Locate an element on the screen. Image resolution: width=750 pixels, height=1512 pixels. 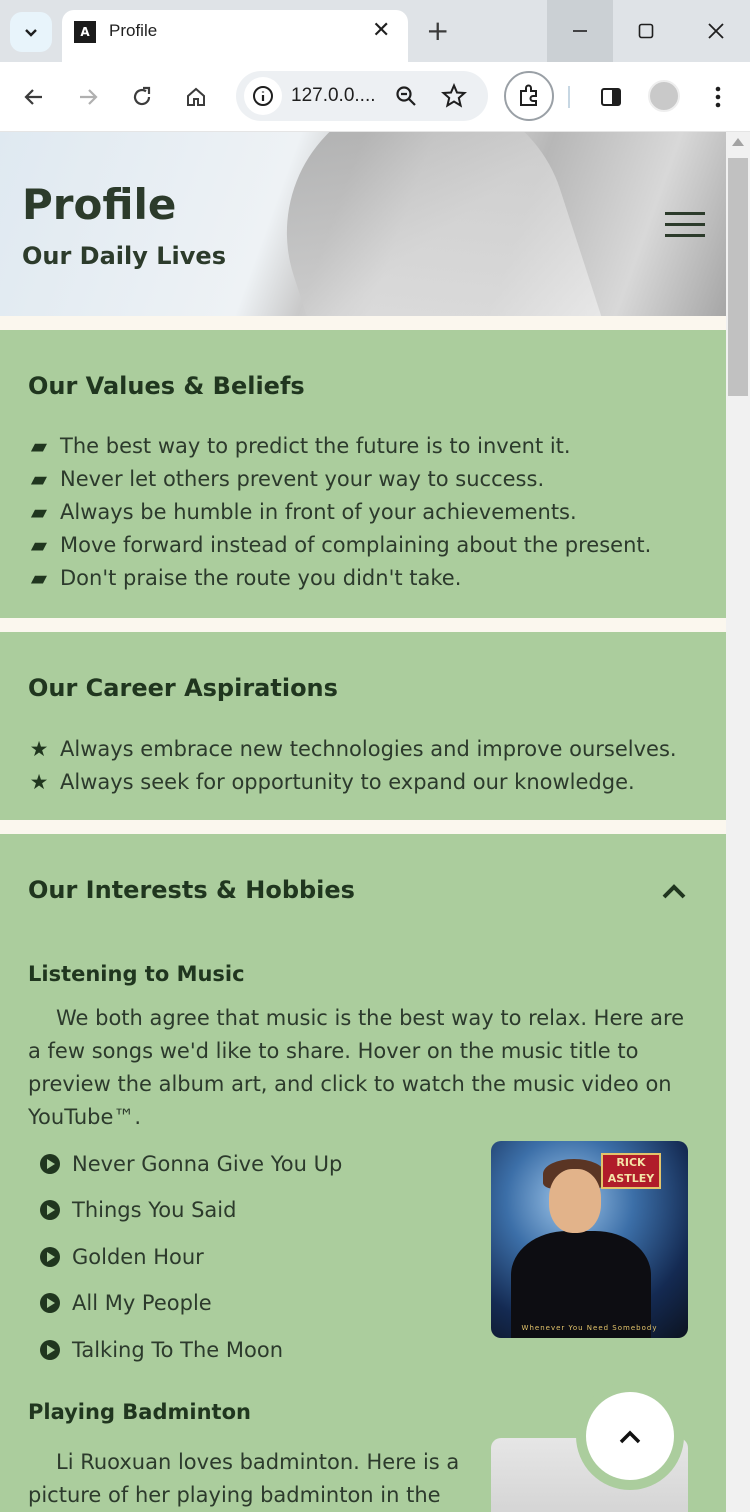
collapse-section-button is located at coordinates (674, 893).